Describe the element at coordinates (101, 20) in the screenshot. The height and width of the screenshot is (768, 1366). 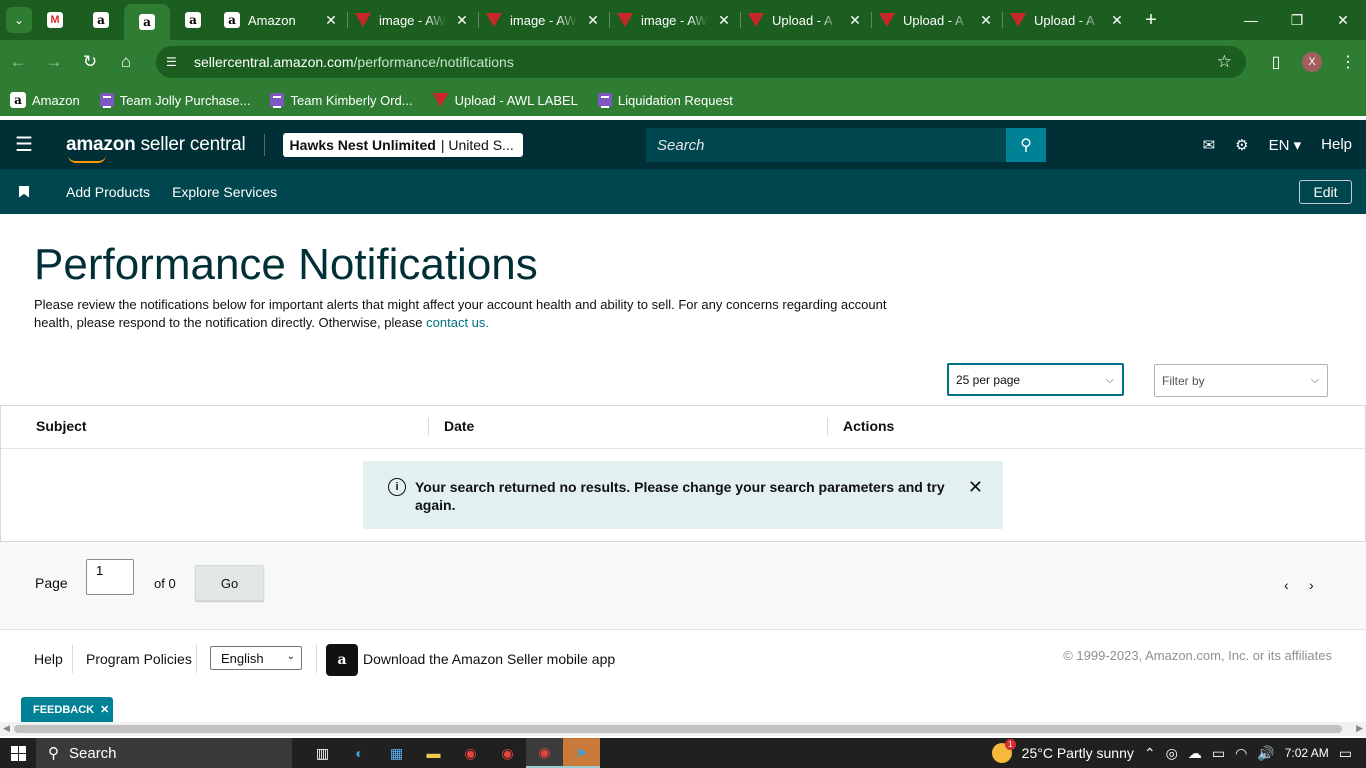
I see `pinned-tab-amazon-1: a` at that location.